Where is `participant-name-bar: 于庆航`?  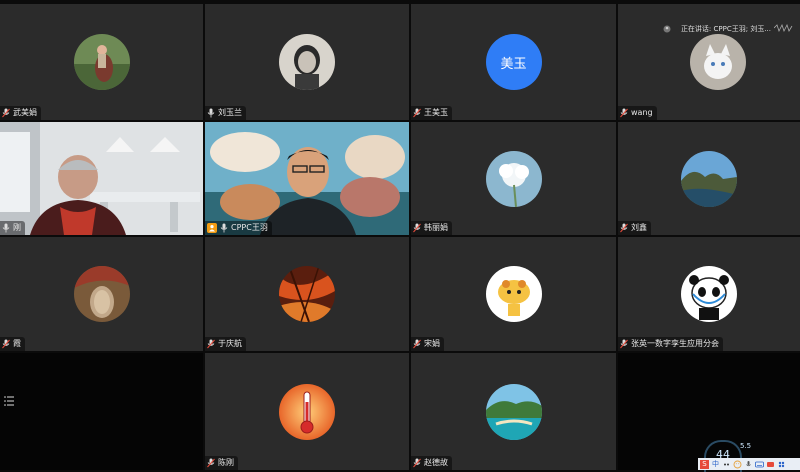
participant-name-bar: 于庆航 is located at coordinates (225, 344).